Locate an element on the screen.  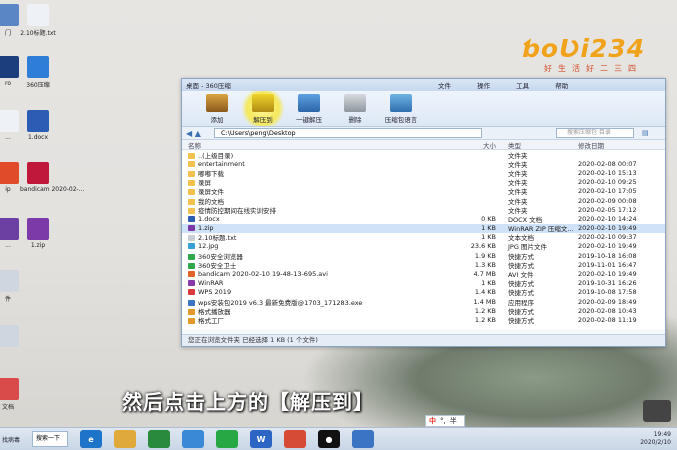
file-date: 2020-02-08 11:19 is located at coordinates (607, 319).